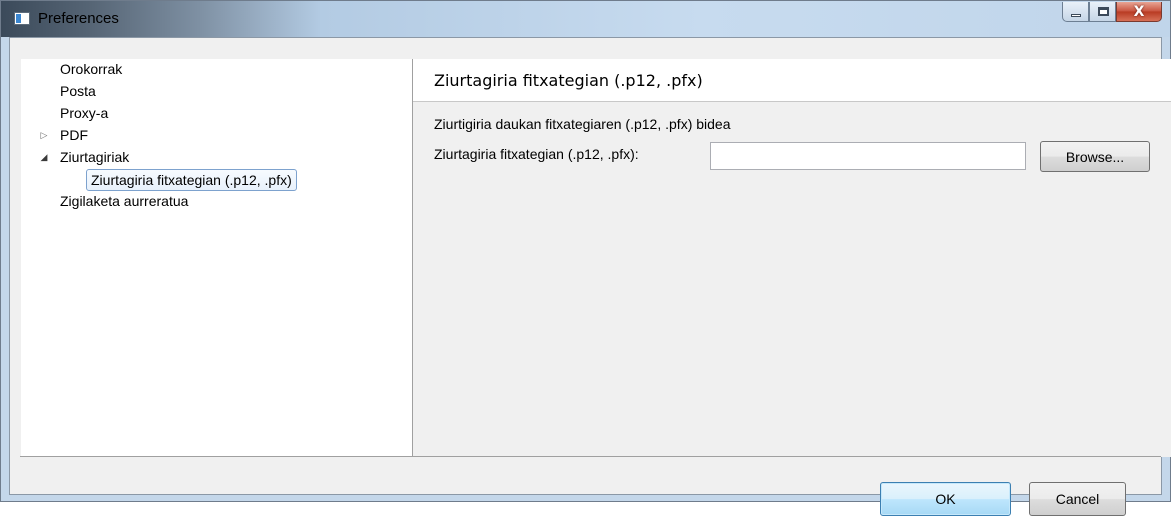 This screenshot has width=1171, height=516. Describe the element at coordinates (44, 135) in the screenshot. I see `expand-triangle-icon: ▷` at that location.